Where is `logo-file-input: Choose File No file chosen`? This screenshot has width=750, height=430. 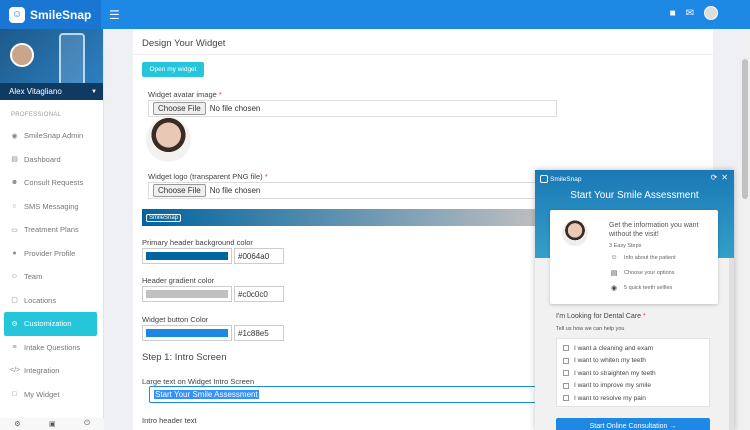
logo-file-input: Choose File No file chosen is located at coordinates (352, 190).